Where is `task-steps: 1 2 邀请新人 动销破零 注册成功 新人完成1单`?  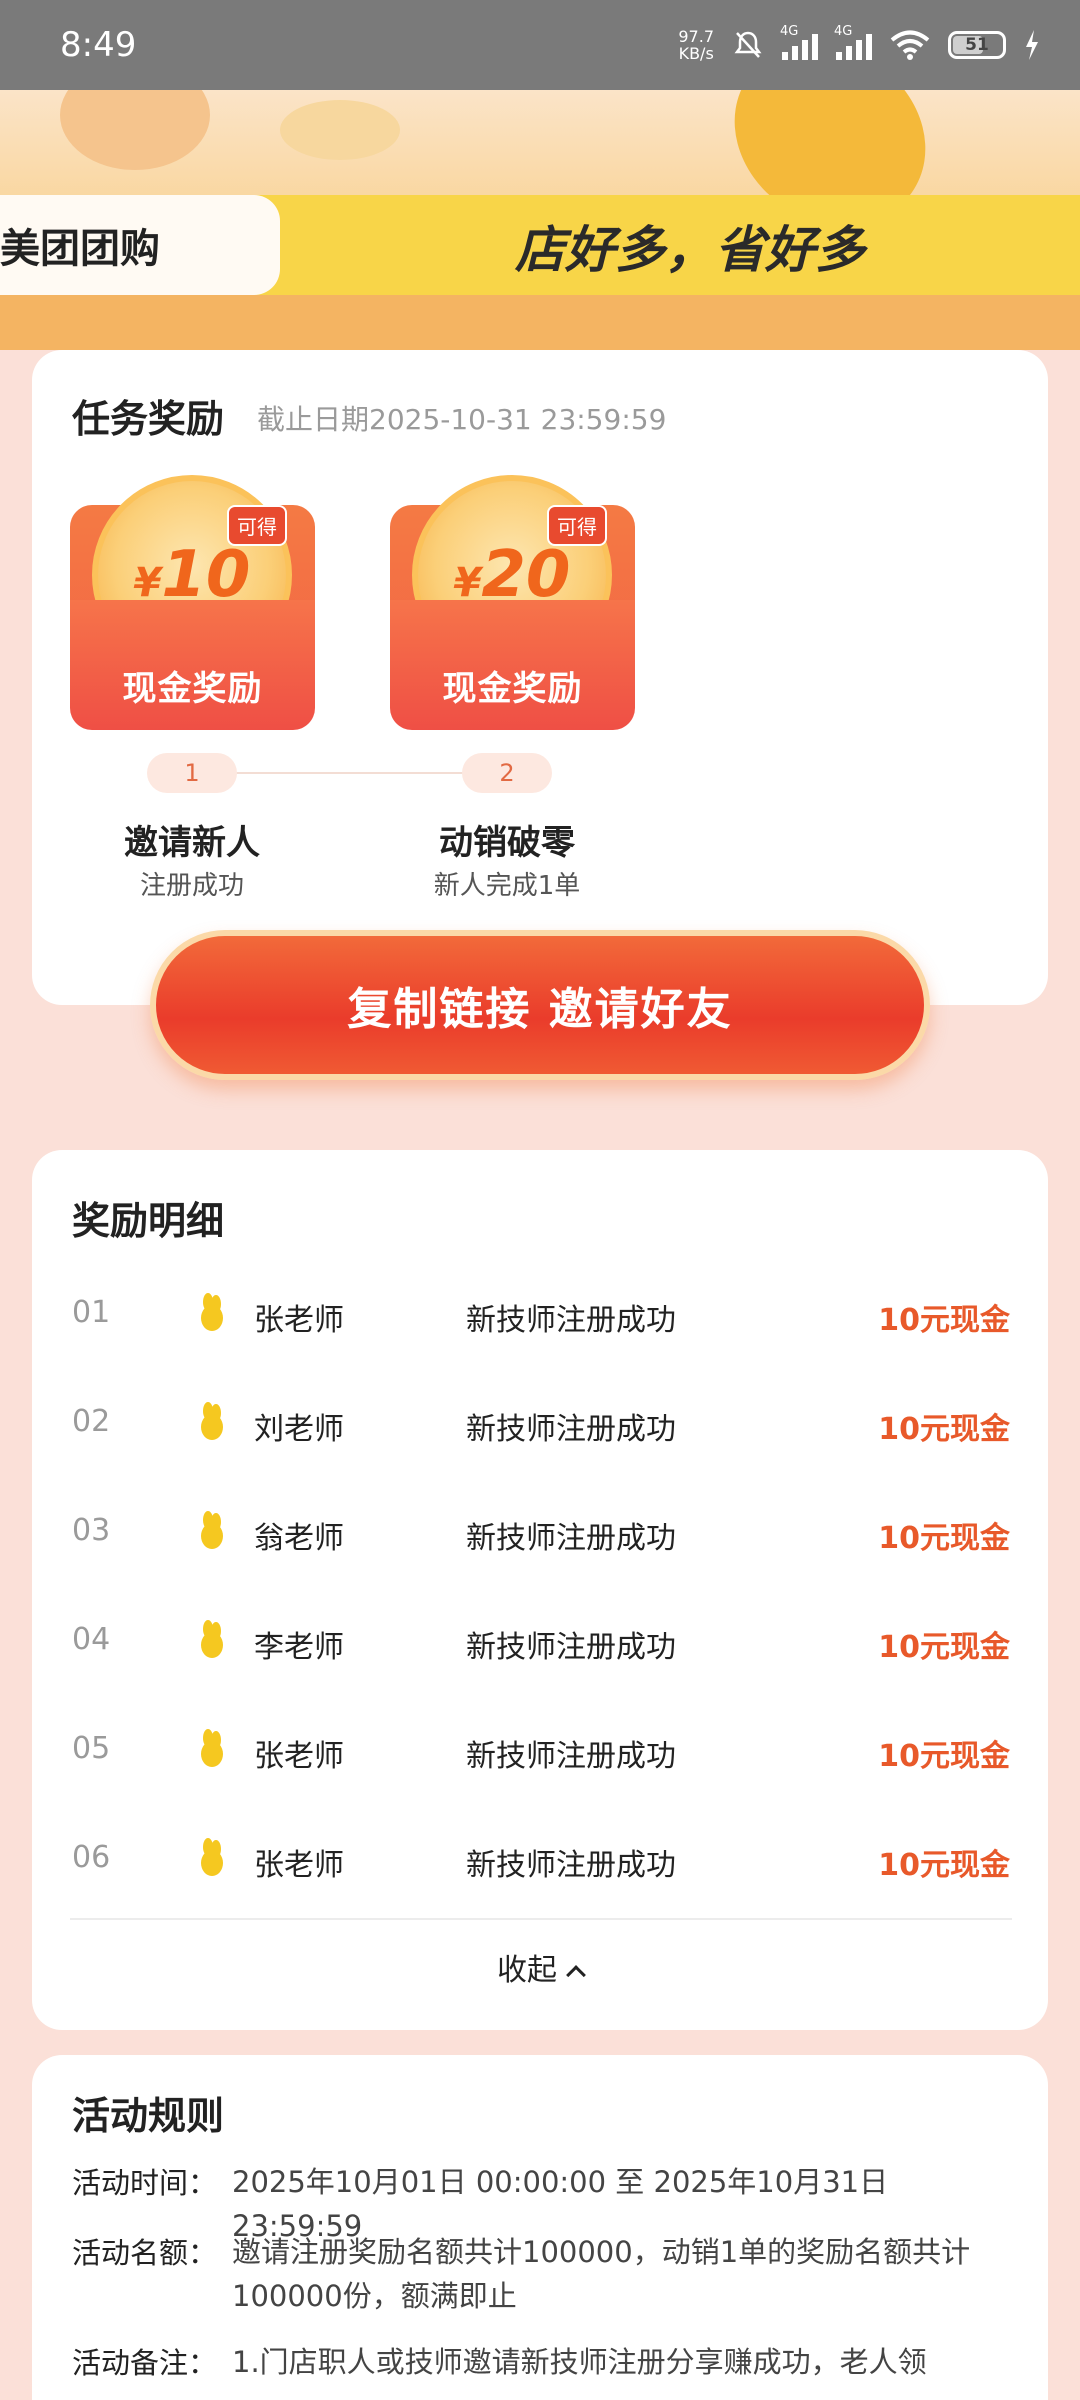 task-steps: 1 2 邀请新人 动销破零 注册成功 新人完成1单 is located at coordinates (540, 830).